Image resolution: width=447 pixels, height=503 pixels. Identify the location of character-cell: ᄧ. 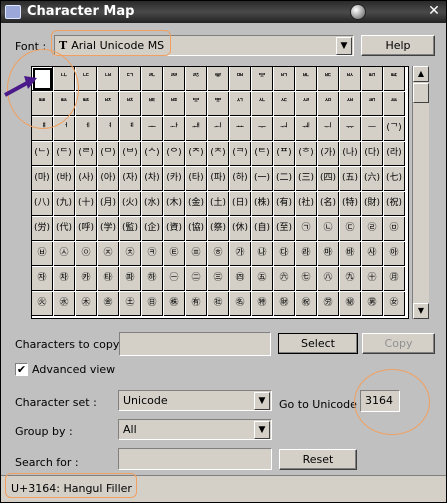
(108, 104).